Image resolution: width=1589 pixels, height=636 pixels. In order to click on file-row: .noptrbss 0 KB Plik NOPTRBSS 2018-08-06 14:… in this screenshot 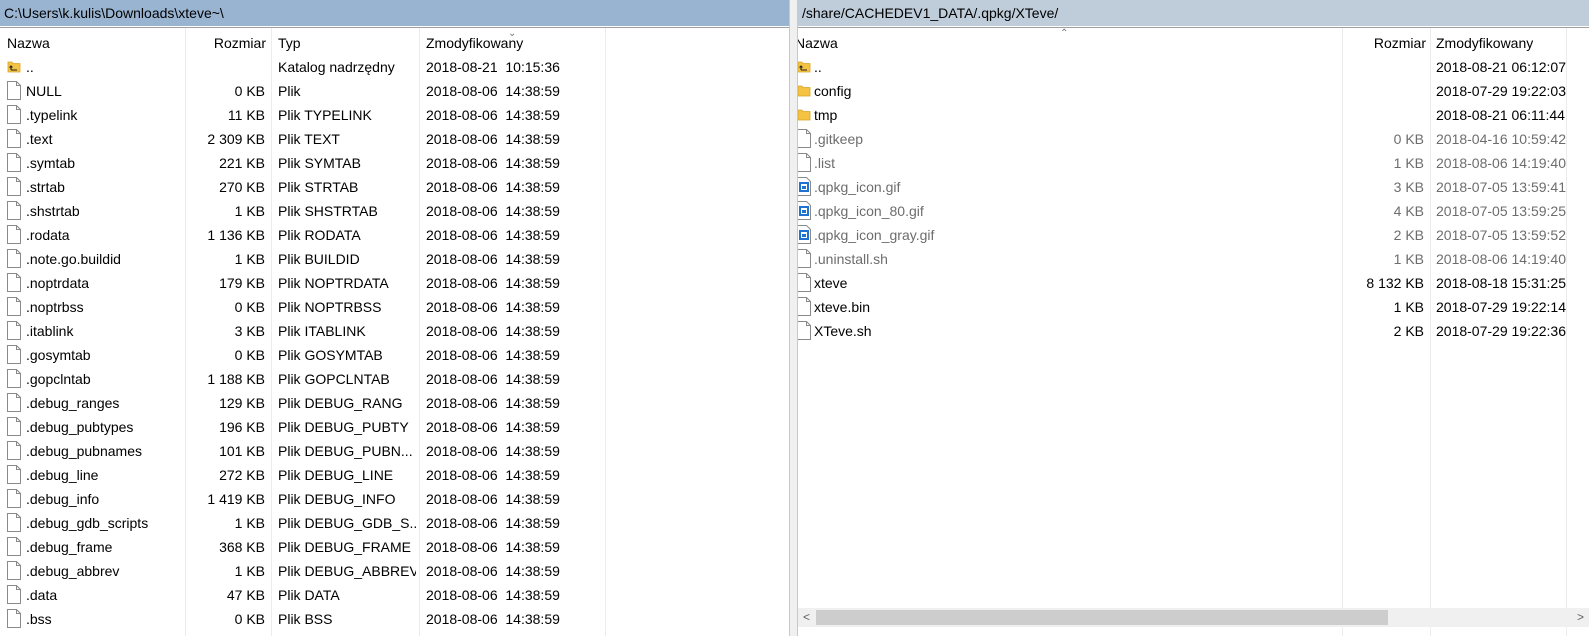, I will do `click(394, 307)`.